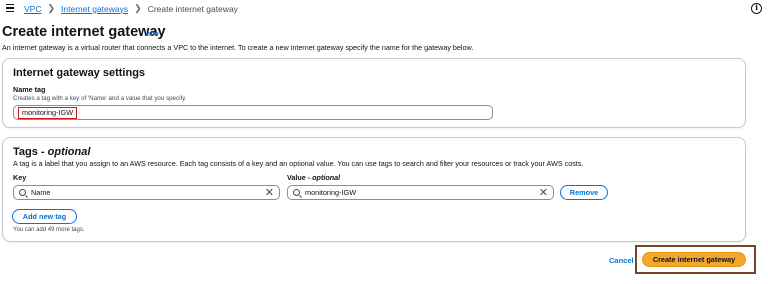 This screenshot has height=284, width=768. I want to click on info-circle-icon: i, so click(756, 8).